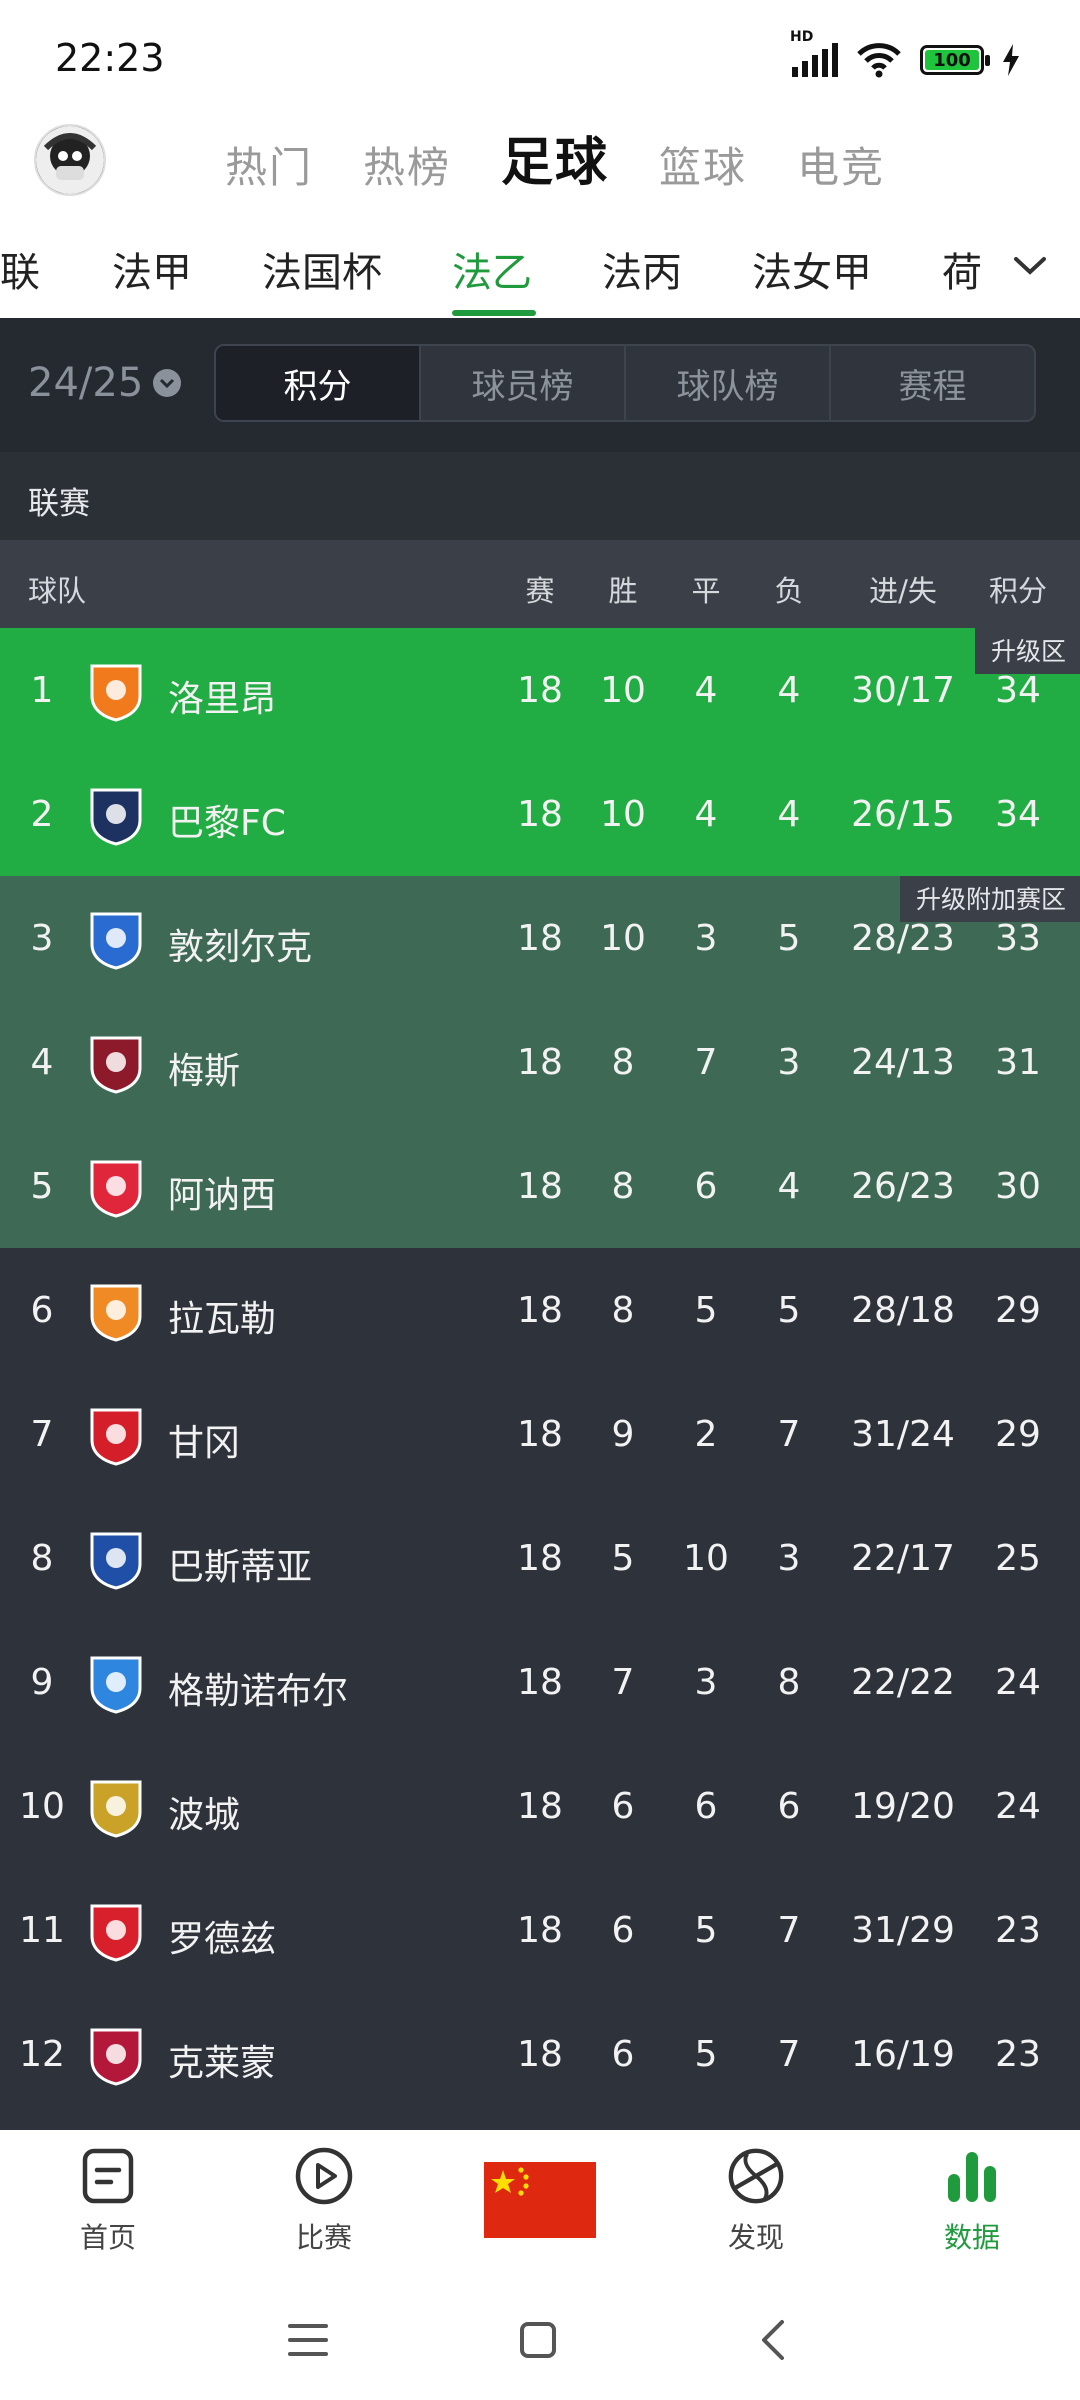 Image resolution: width=1080 pixels, height=2400 pixels. Describe the element at coordinates (540, 268) in the screenshot. I see `league-tabs: 联 法甲 法国杯 法乙 法丙 法女甲 荷` at that location.